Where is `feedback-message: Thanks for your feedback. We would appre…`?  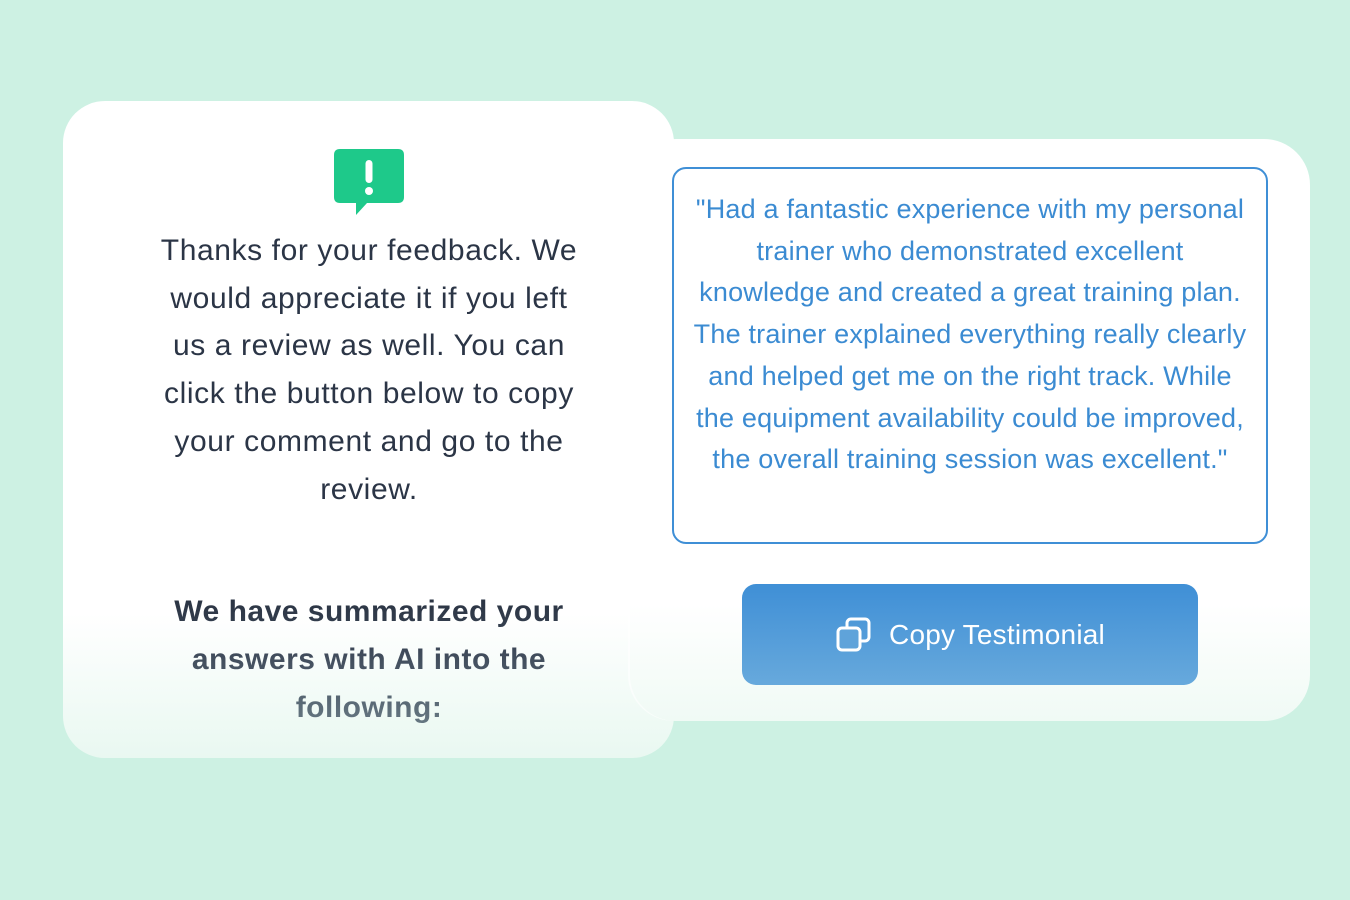
feedback-message: Thanks for your feedback. We would appre… is located at coordinates (369, 370).